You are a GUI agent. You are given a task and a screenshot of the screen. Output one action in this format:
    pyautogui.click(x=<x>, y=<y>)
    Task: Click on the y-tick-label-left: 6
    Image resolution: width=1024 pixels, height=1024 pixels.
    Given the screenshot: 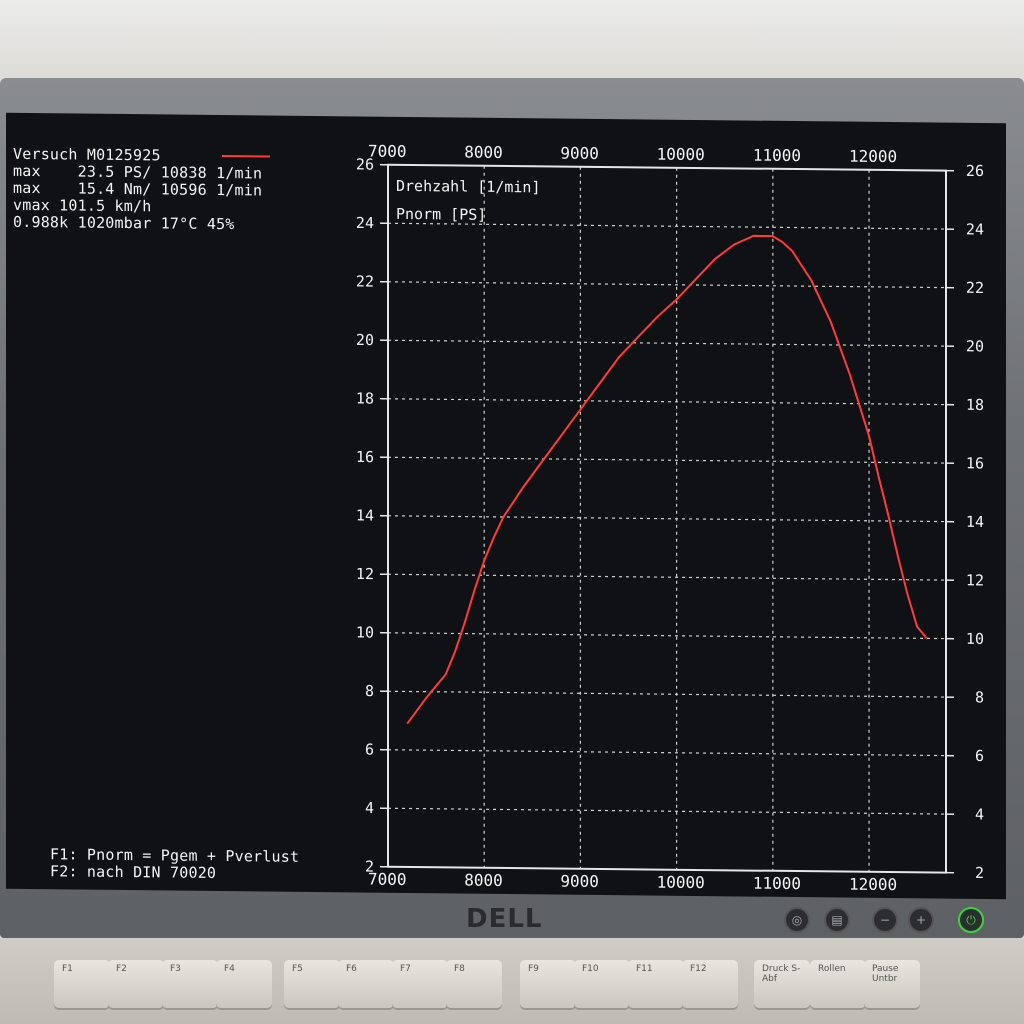 What is the action you would take?
    pyautogui.click(x=369, y=750)
    